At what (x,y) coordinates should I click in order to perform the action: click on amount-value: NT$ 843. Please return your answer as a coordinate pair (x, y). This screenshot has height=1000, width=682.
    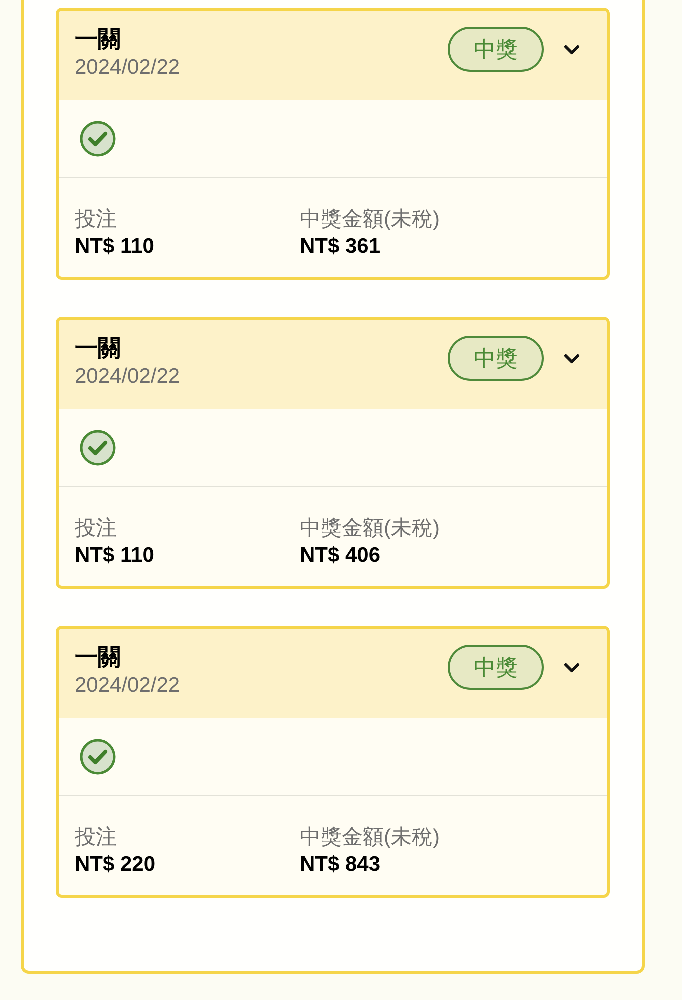
    Looking at the image, I should click on (340, 865).